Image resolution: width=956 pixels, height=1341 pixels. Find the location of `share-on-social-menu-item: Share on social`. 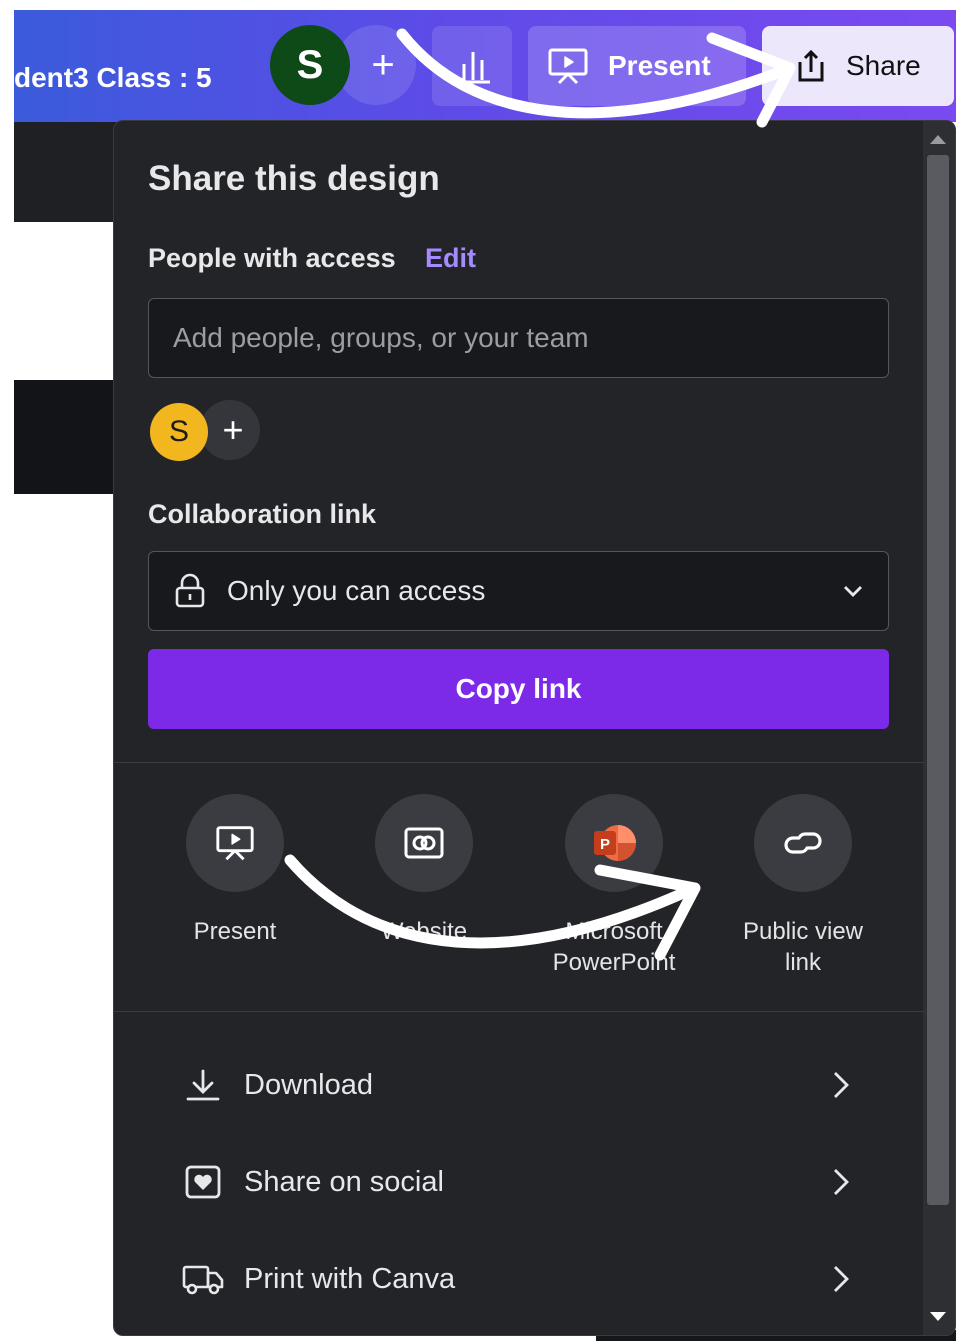

share-on-social-menu-item: Share on social is located at coordinates (515, 1182).